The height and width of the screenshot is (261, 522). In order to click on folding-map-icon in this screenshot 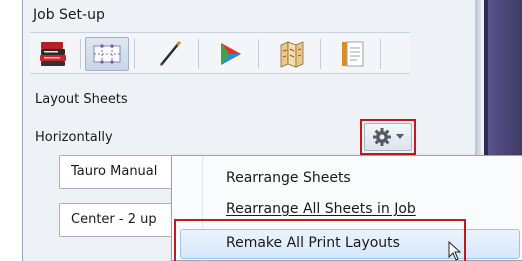, I will do `click(292, 54)`.